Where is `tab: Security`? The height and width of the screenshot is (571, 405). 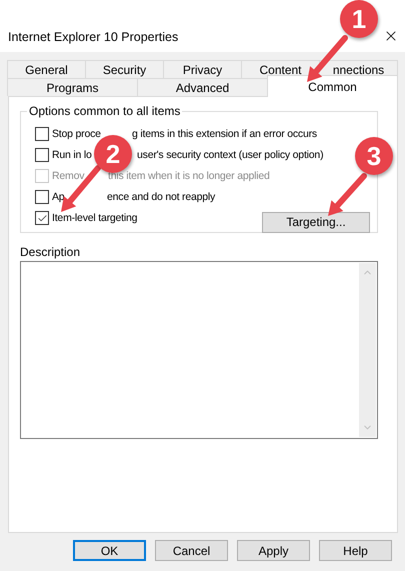 tab: Security is located at coordinates (124, 69).